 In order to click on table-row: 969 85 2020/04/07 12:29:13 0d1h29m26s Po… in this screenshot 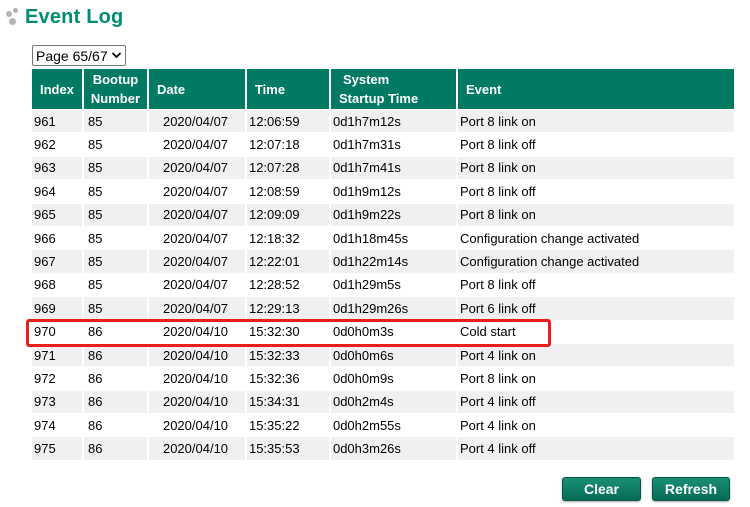, I will do `click(383, 308)`.